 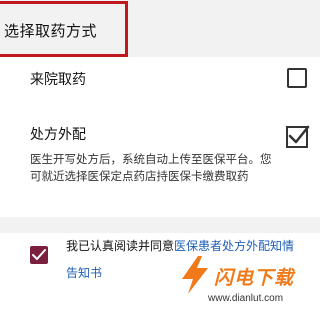 I want to click on lightning-logo-icon, so click(x=195, y=275).